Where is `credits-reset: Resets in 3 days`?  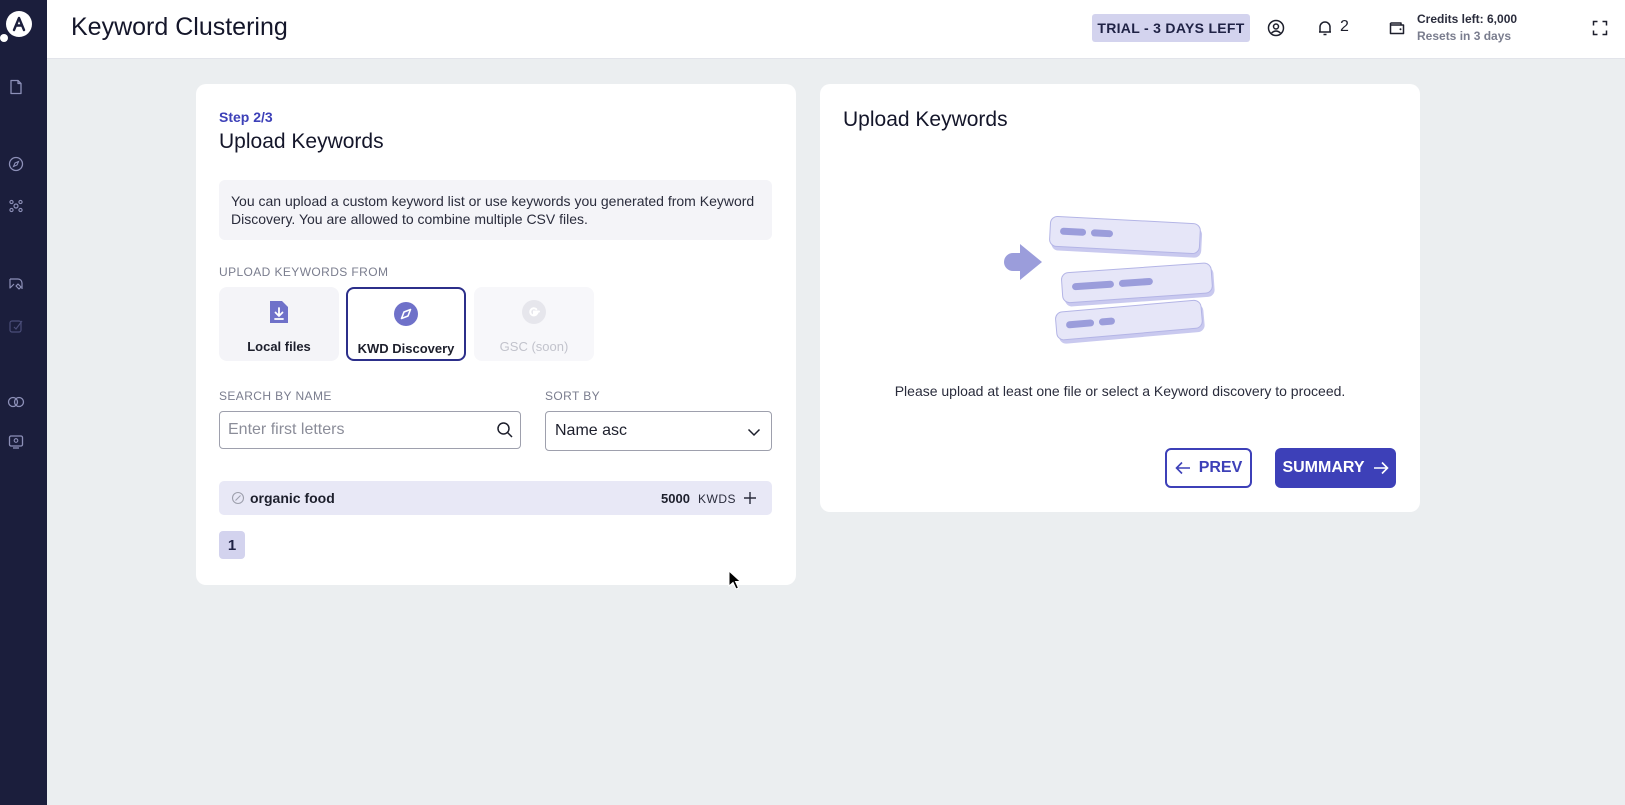
credits-reset: Resets in 3 days is located at coordinates (1464, 36).